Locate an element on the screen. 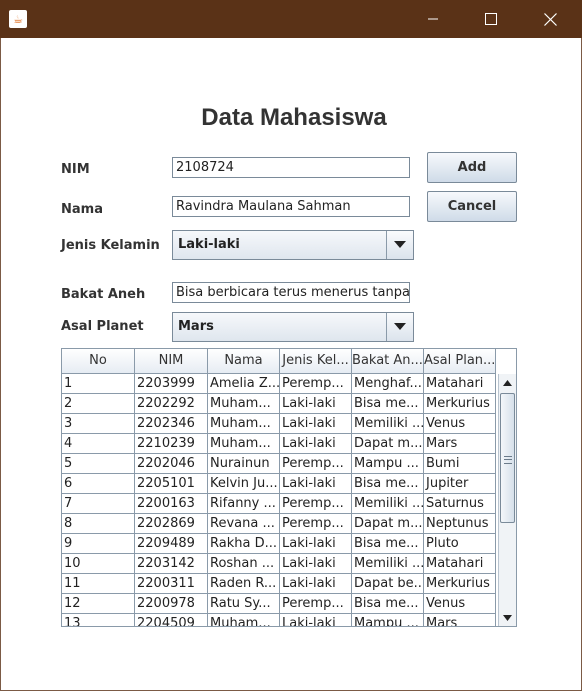 This screenshot has height=692, width=582. planet-label: Asal Planet is located at coordinates (102, 326).